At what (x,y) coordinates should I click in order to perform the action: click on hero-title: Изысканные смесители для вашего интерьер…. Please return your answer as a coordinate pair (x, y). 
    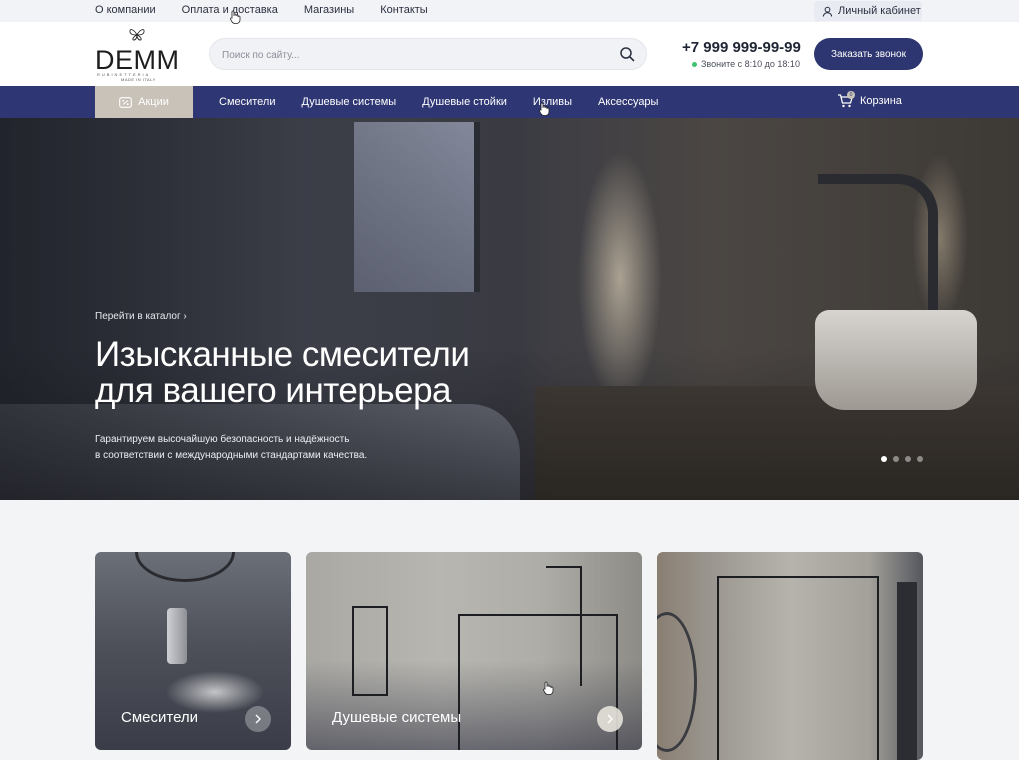
    Looking at the image, I should click on (325, 373).